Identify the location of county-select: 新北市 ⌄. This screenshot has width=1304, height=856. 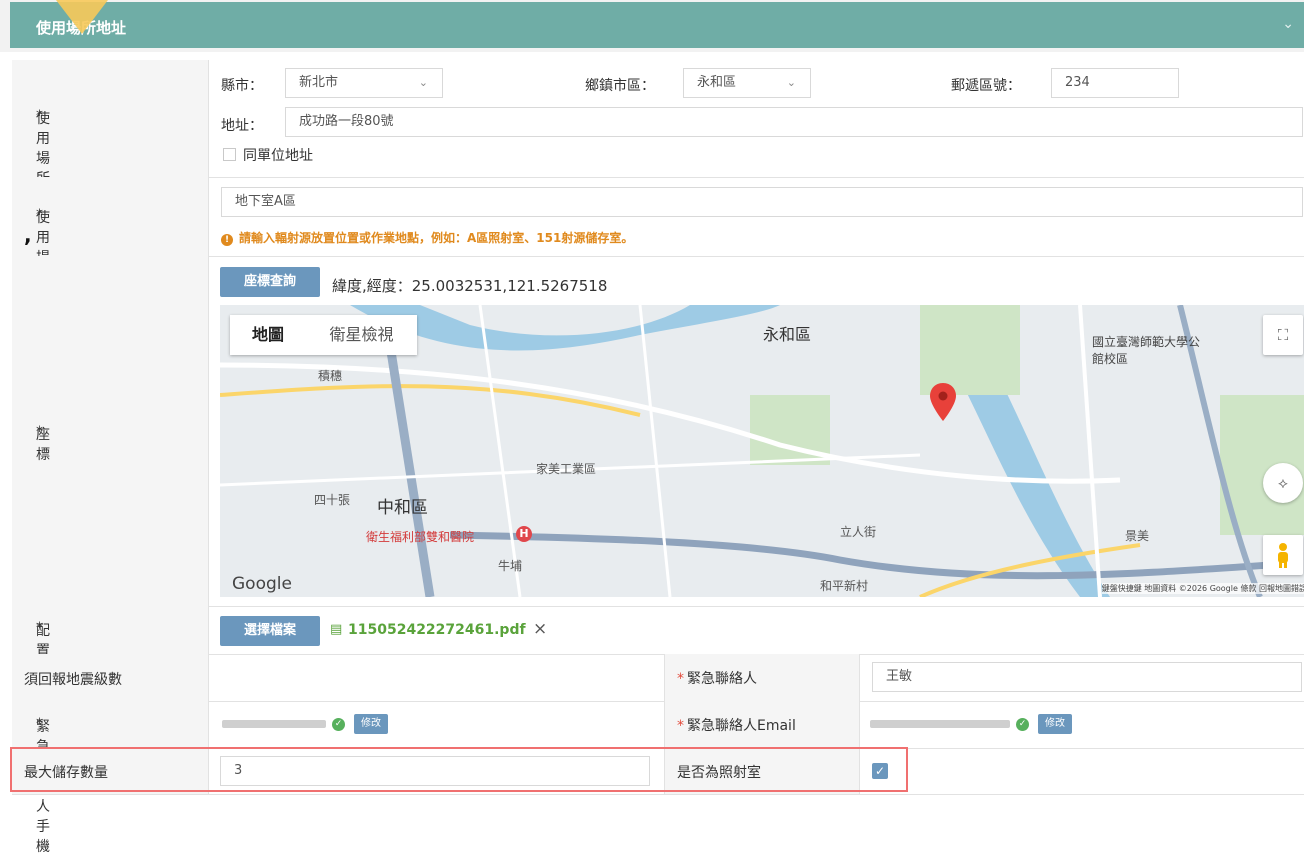
(364, 83).